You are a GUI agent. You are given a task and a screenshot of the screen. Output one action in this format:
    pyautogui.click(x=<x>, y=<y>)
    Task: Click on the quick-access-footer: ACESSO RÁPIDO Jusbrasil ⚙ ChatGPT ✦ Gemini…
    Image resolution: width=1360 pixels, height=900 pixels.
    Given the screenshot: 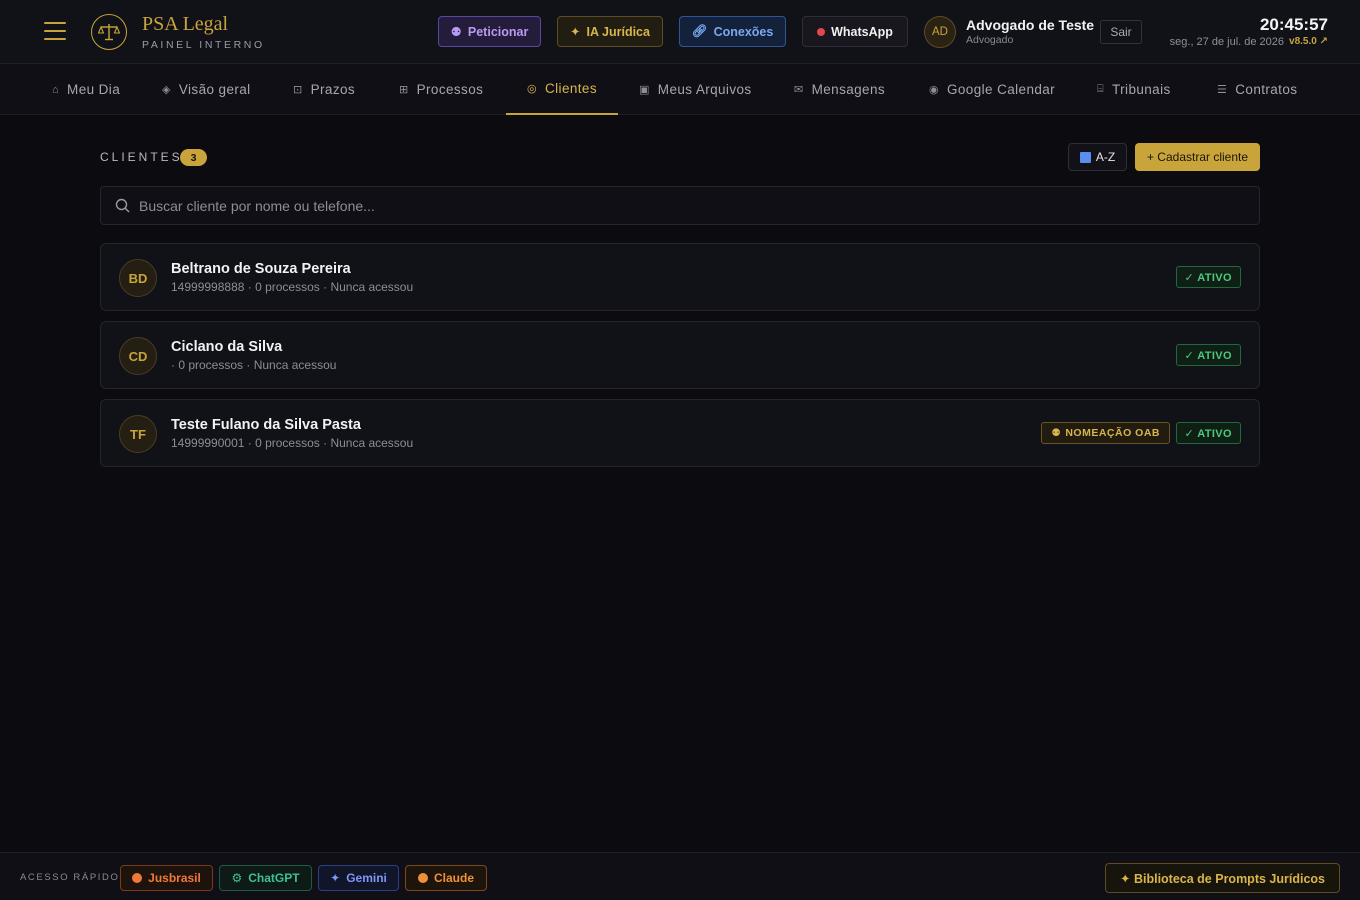 What is the action you would take?
    pyautogui.click(x=680, y=876)
    